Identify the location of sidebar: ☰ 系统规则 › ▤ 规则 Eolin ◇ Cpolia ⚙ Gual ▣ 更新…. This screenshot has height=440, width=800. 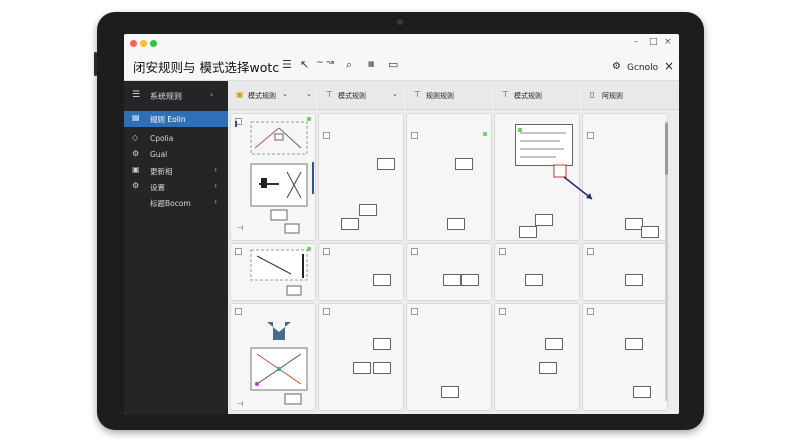
(176, 247).